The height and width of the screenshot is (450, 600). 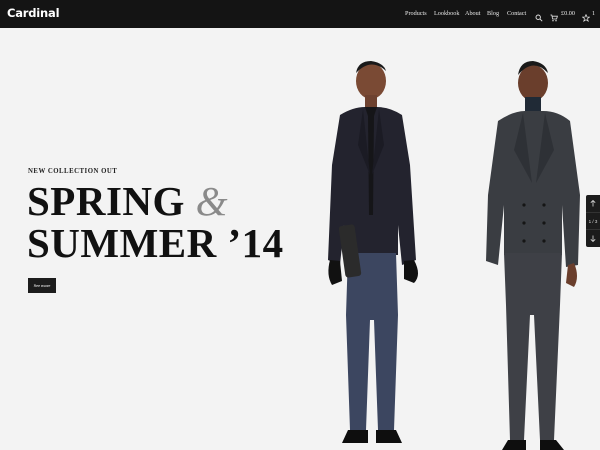 I want to click on see-more-button: See more, so click(x=42, y=285).